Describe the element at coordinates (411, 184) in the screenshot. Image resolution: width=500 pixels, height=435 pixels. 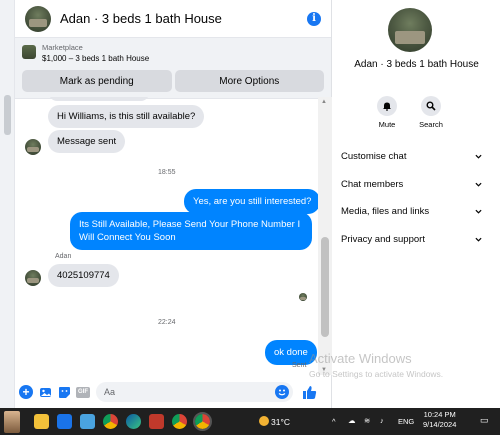
I see `menu-chat-members: Chat members` at that location.